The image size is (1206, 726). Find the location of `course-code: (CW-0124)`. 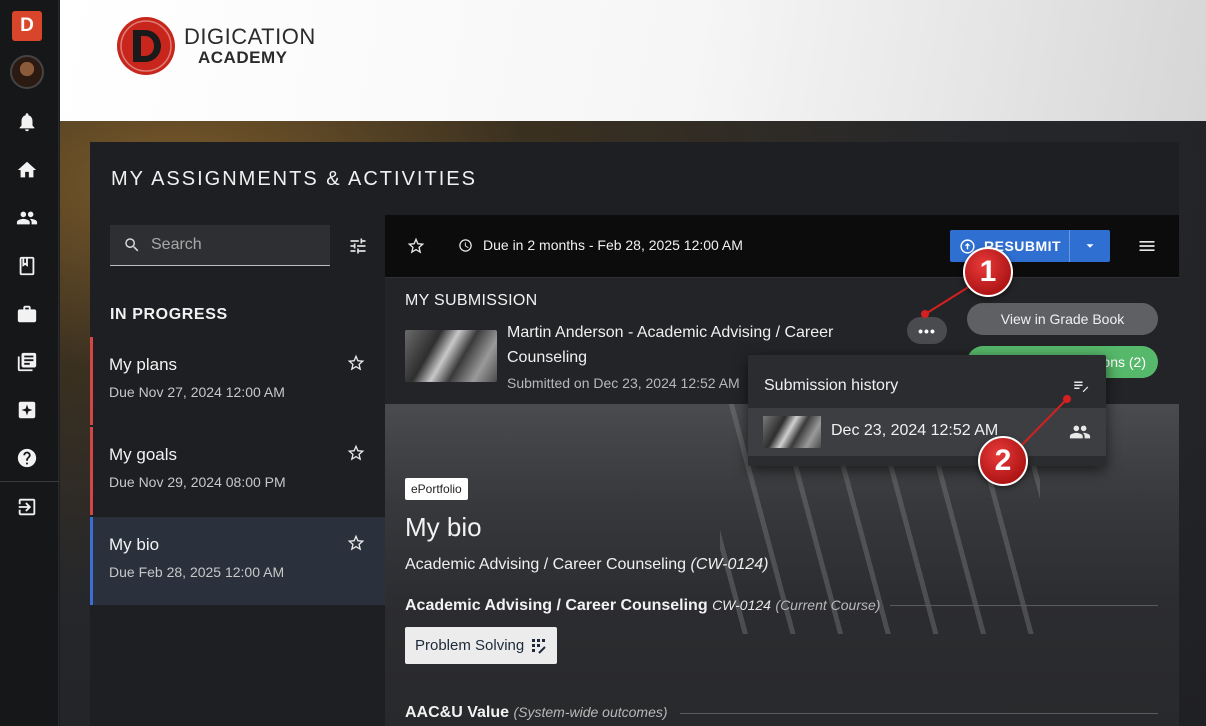

course-code: (CW-0124) is located at coordinates (729, 564).